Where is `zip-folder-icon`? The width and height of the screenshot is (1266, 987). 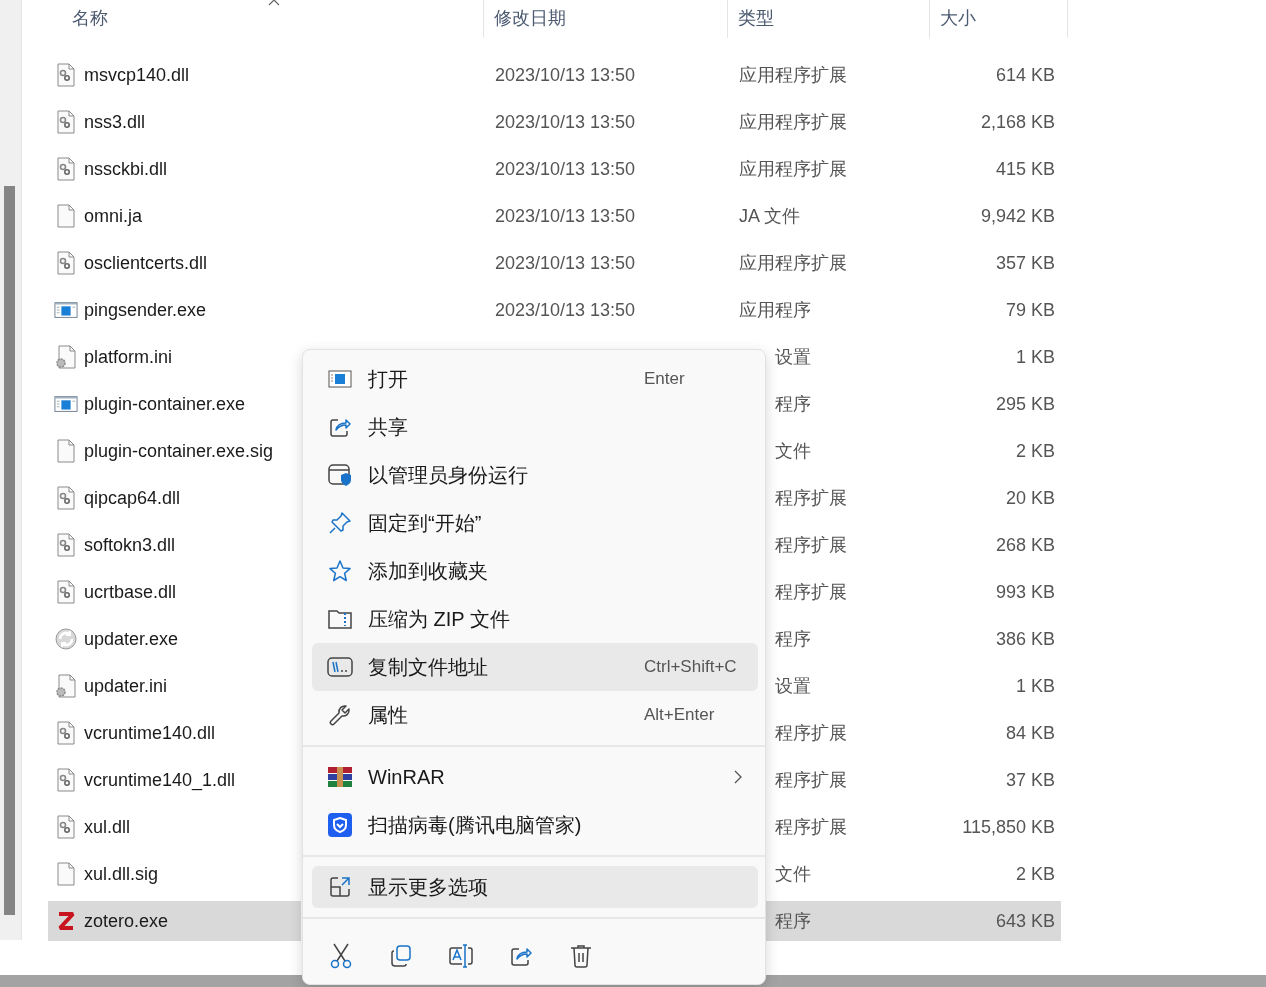
zip-folder-icon is located at coordinates (340, 619).